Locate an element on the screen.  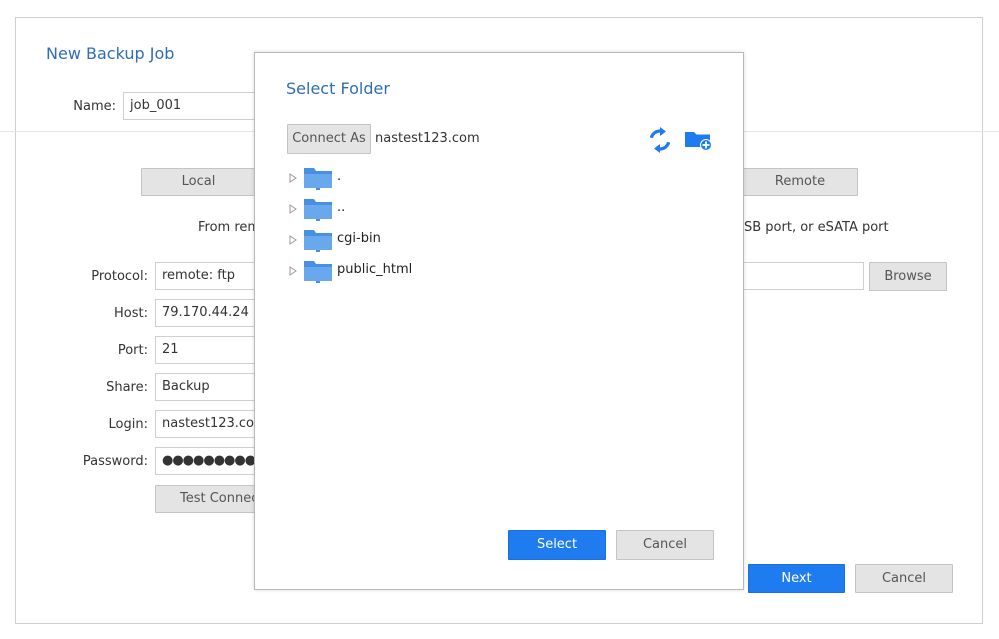
port-input: 21 is located at coordinates (210, 350).